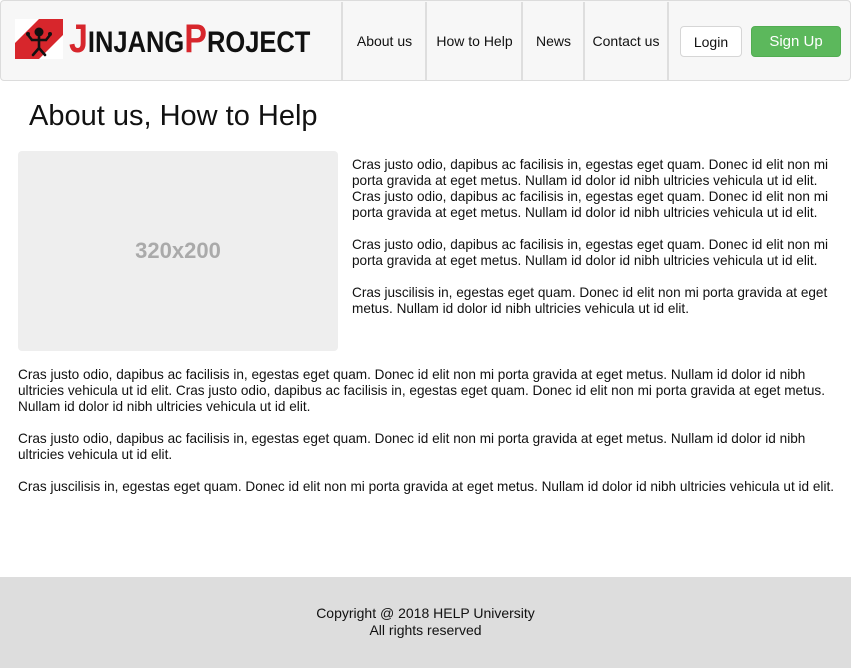 Image resolution: width=851 pixels, height=668 pixels. What do you see at coordinates (136, 42) in the screenshot?
I see `brand-word-1: INJANG` at bounding box center [136, 42].